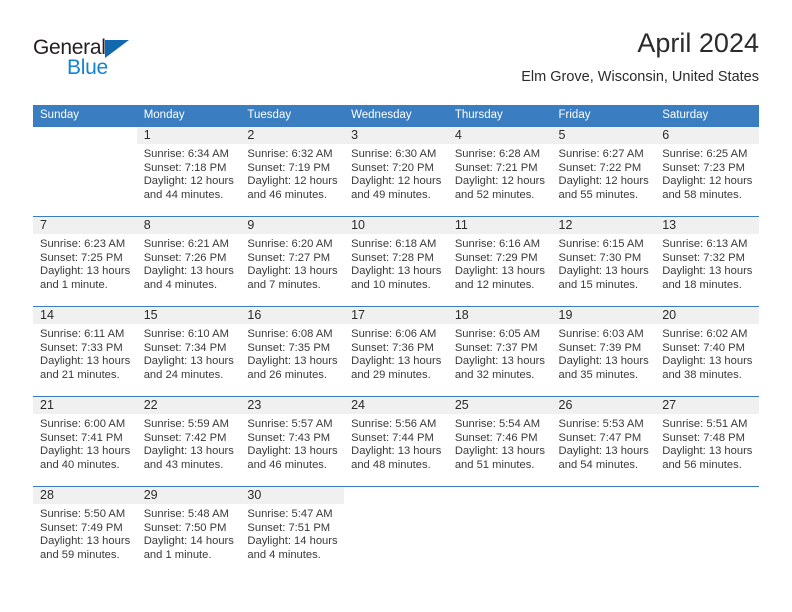 The height and width of the screenshot is (612, 792). Describe the element at coordinates (598, 464) in the screenshot. I see `daylight-text-line2: and 54 minutes.` at that location.